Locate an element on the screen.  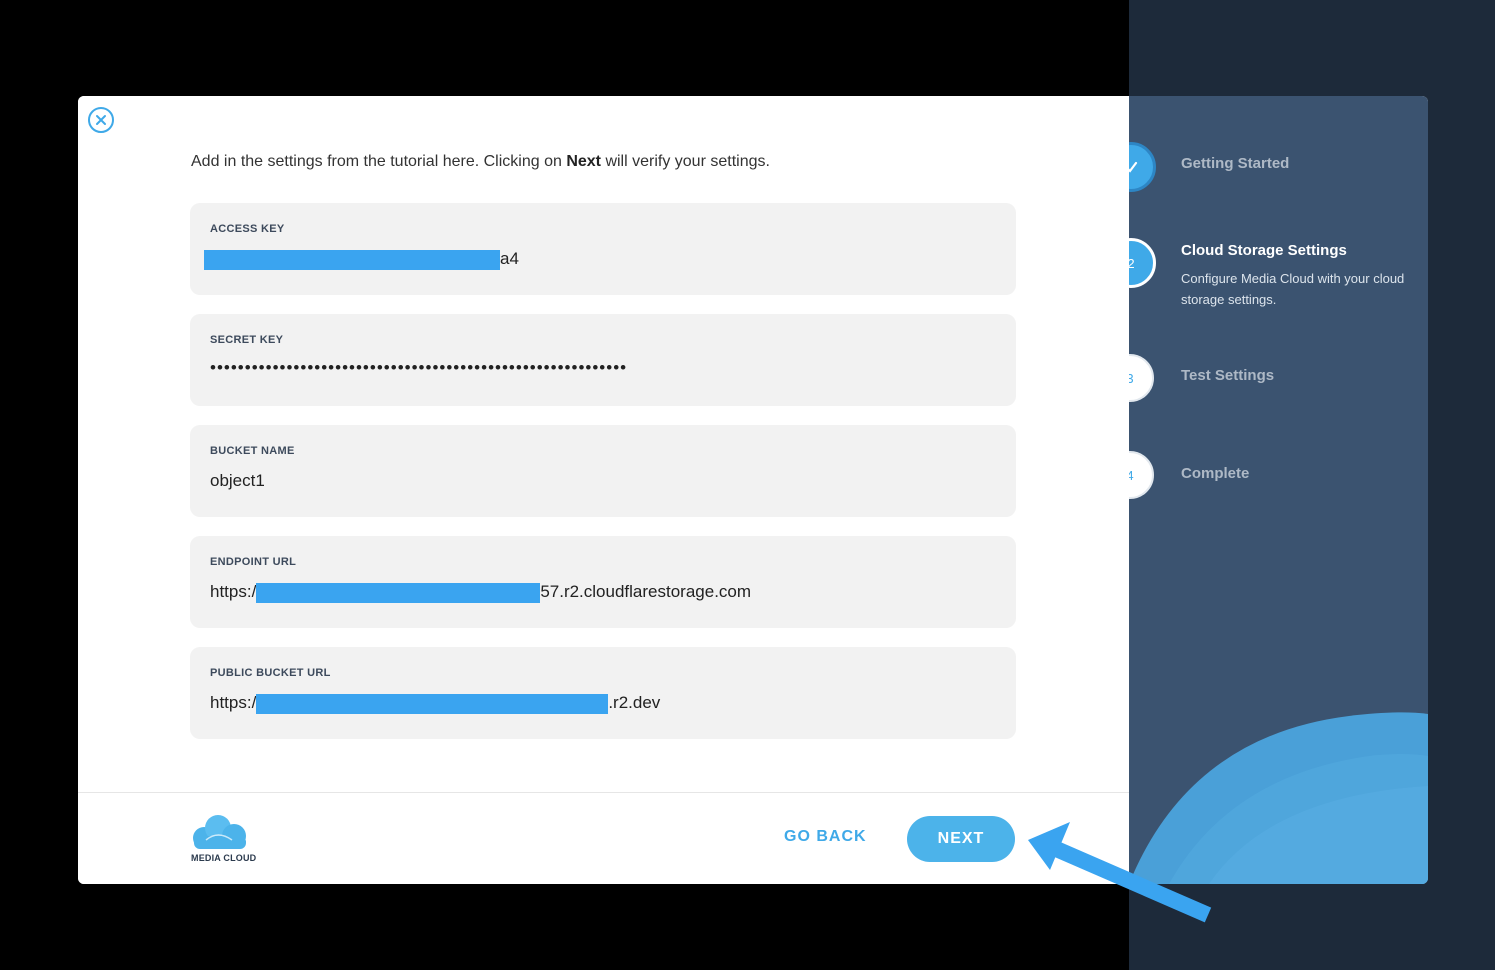
logo-text: MEDIA CLOUD is located at coordinates (224, 858).